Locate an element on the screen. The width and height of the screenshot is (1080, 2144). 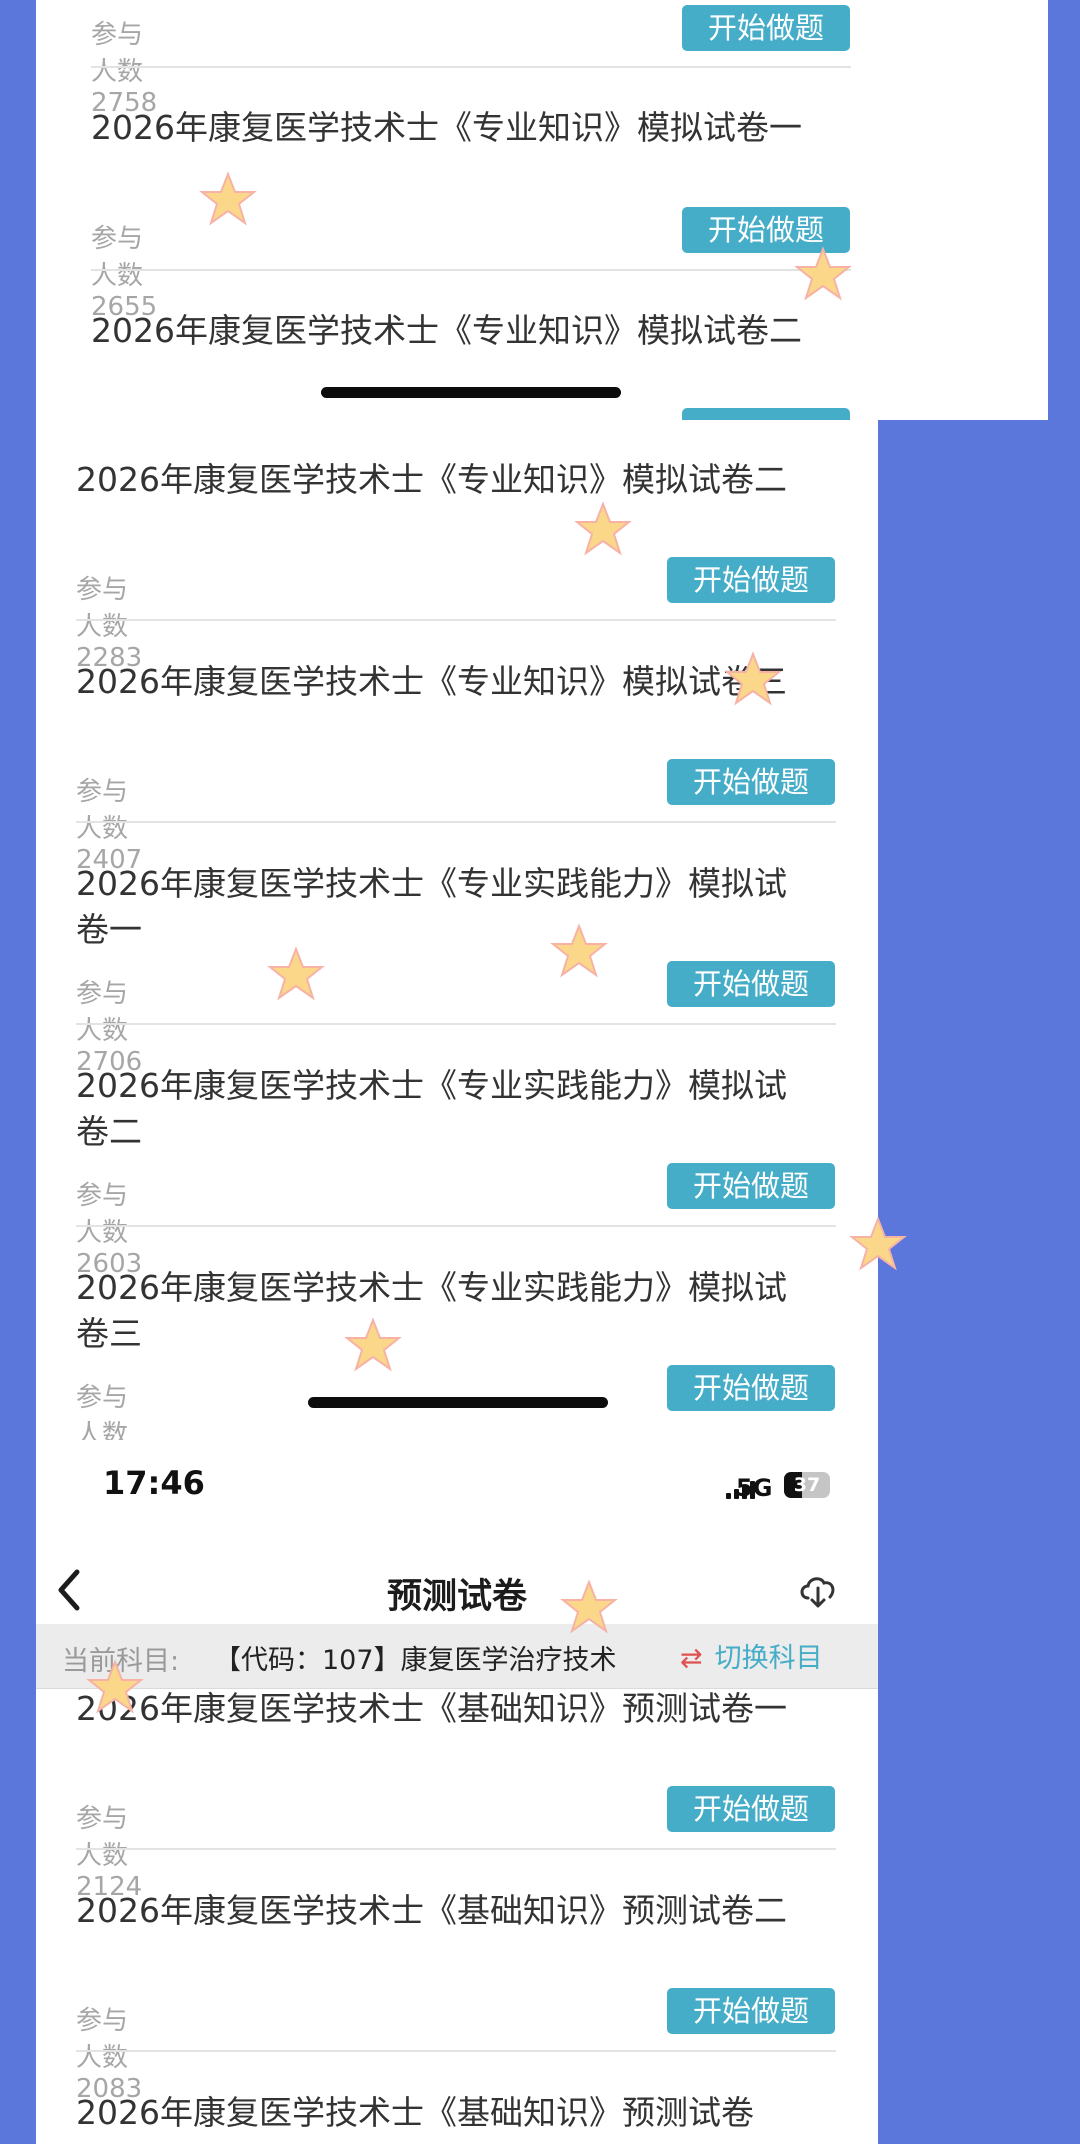
exam-title: 2026年康复医学技术士《专业实践能力》模拟试卷三 is located at coordinates (431, 1310).